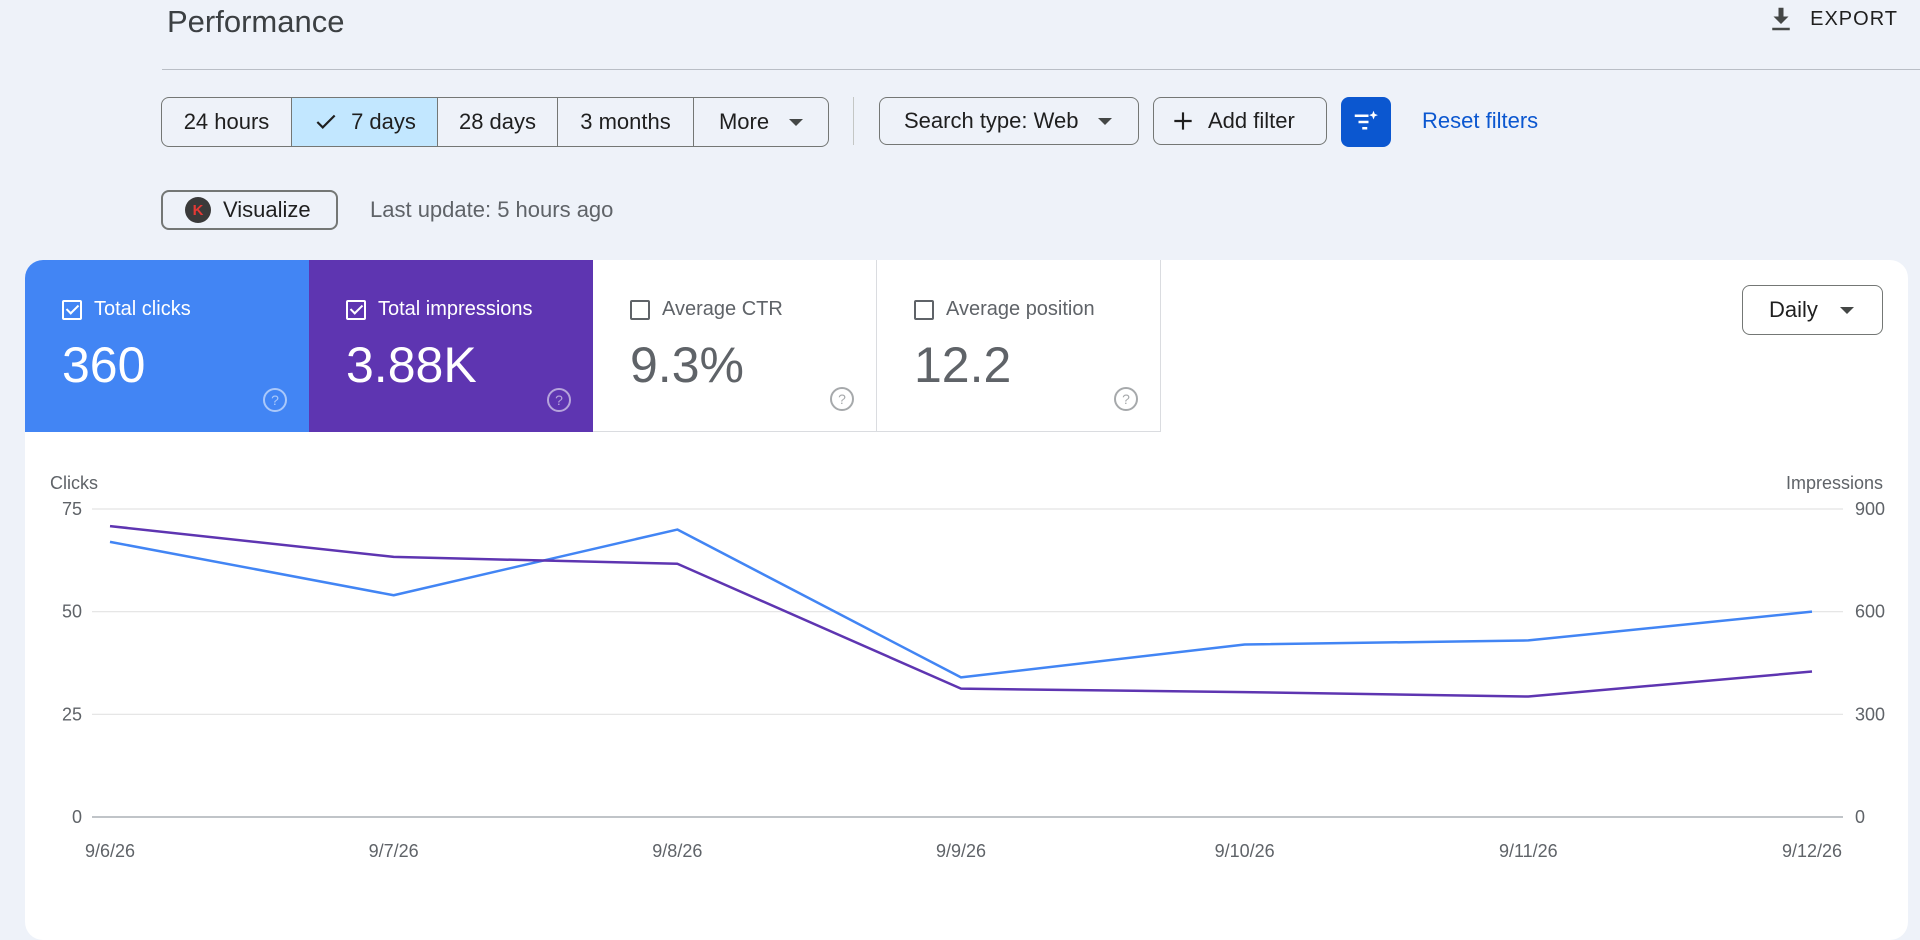 The height and width of the screenshot is (940, 1920). Describe the element at coordinates (961, 603) in the screenshot. I see `series-line-total-clicks` at that location.